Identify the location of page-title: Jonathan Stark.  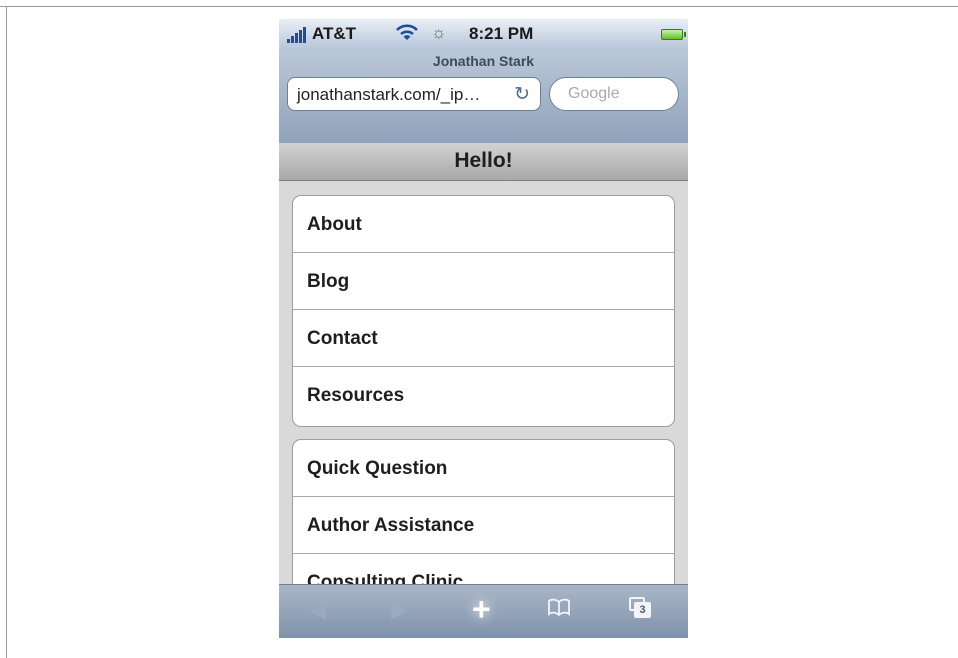
(483, 61).